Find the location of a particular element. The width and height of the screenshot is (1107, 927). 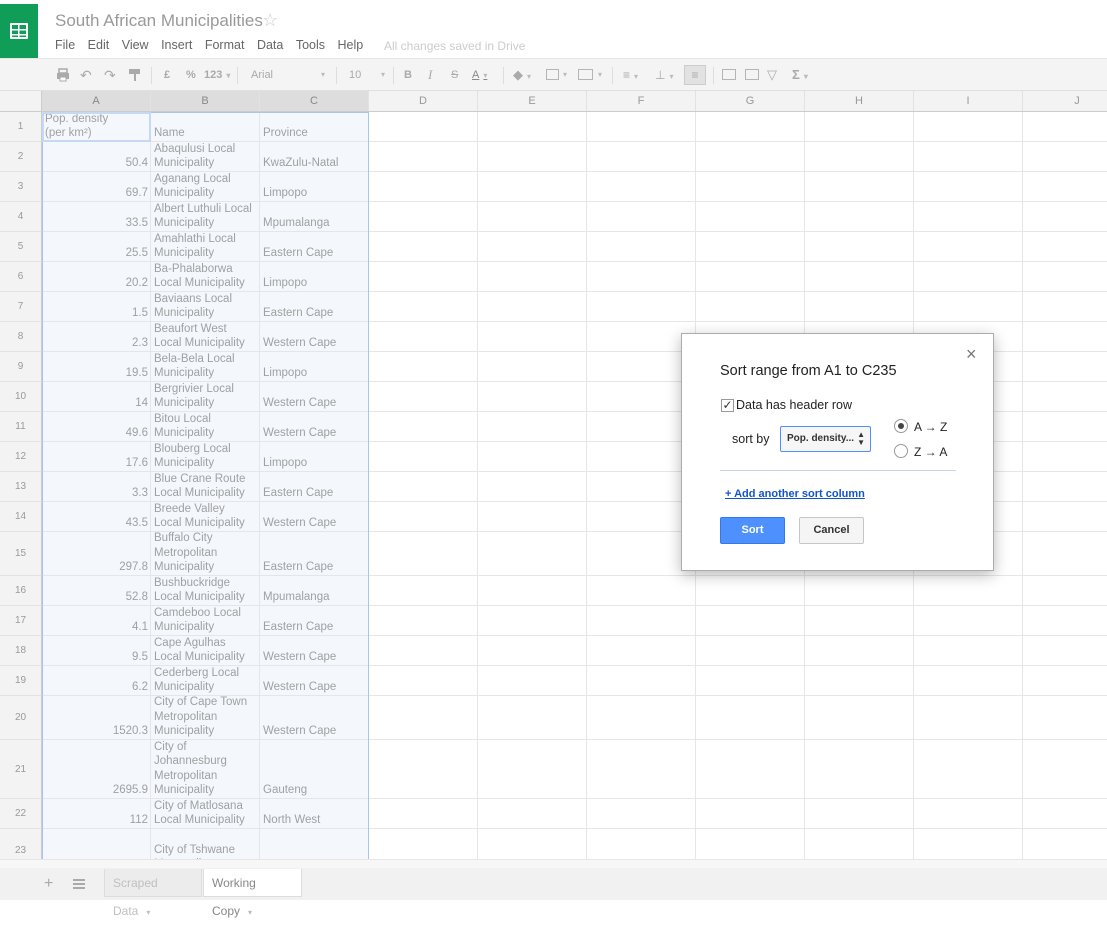

cell-b: Aganang Local Municipality is located at coordinates (205, 186).